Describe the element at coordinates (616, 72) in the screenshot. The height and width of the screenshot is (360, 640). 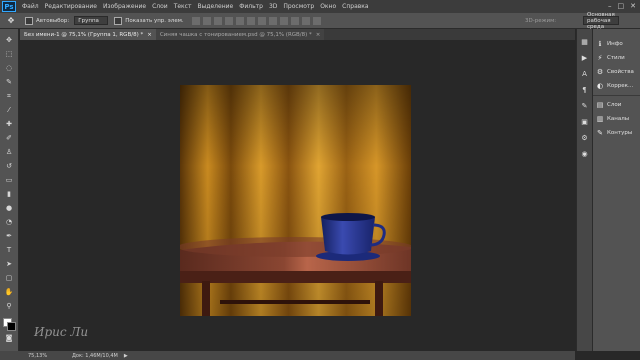
I see `panel-properties: ⚙ Свойства` at that location.